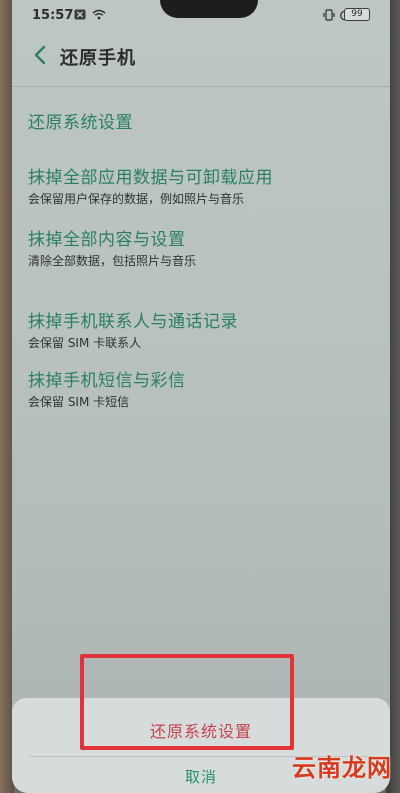 The width and height of the screenshot is (400, 793). I want to click on chevron-left-icon, so click(41, 55).